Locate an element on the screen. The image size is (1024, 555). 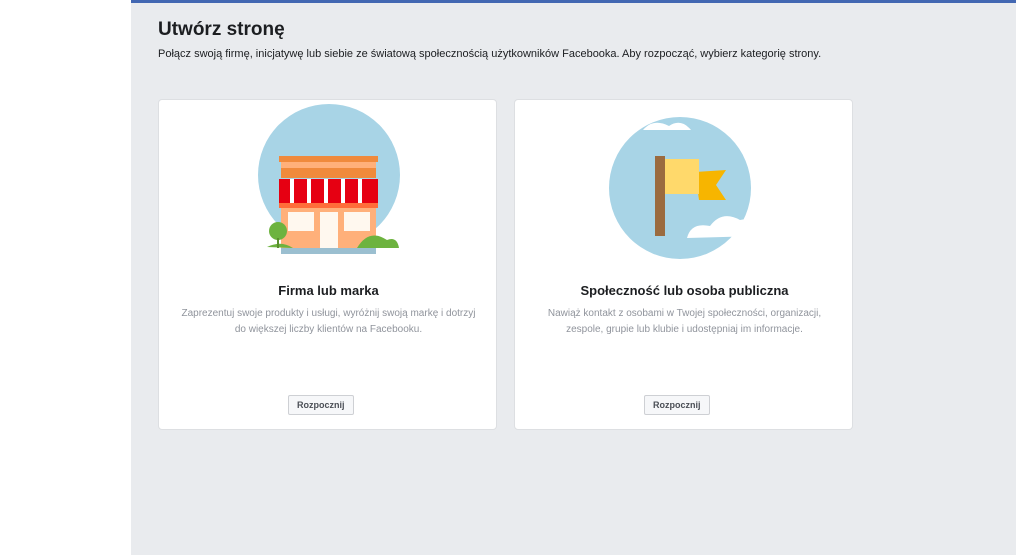
card-title-business: Firma lub marka is located at coordinates (328, 290).